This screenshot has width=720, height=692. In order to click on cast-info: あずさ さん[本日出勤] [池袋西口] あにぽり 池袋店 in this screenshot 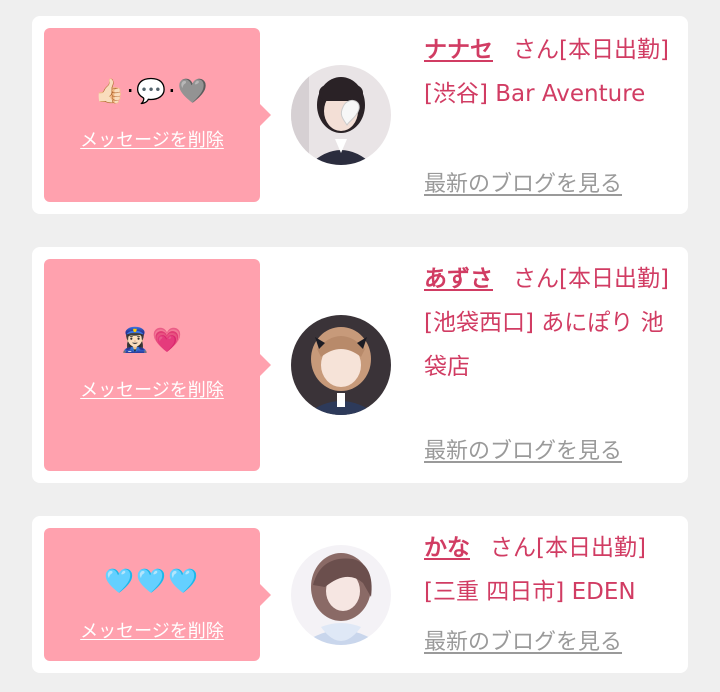, I will do `click(552, 323)`.